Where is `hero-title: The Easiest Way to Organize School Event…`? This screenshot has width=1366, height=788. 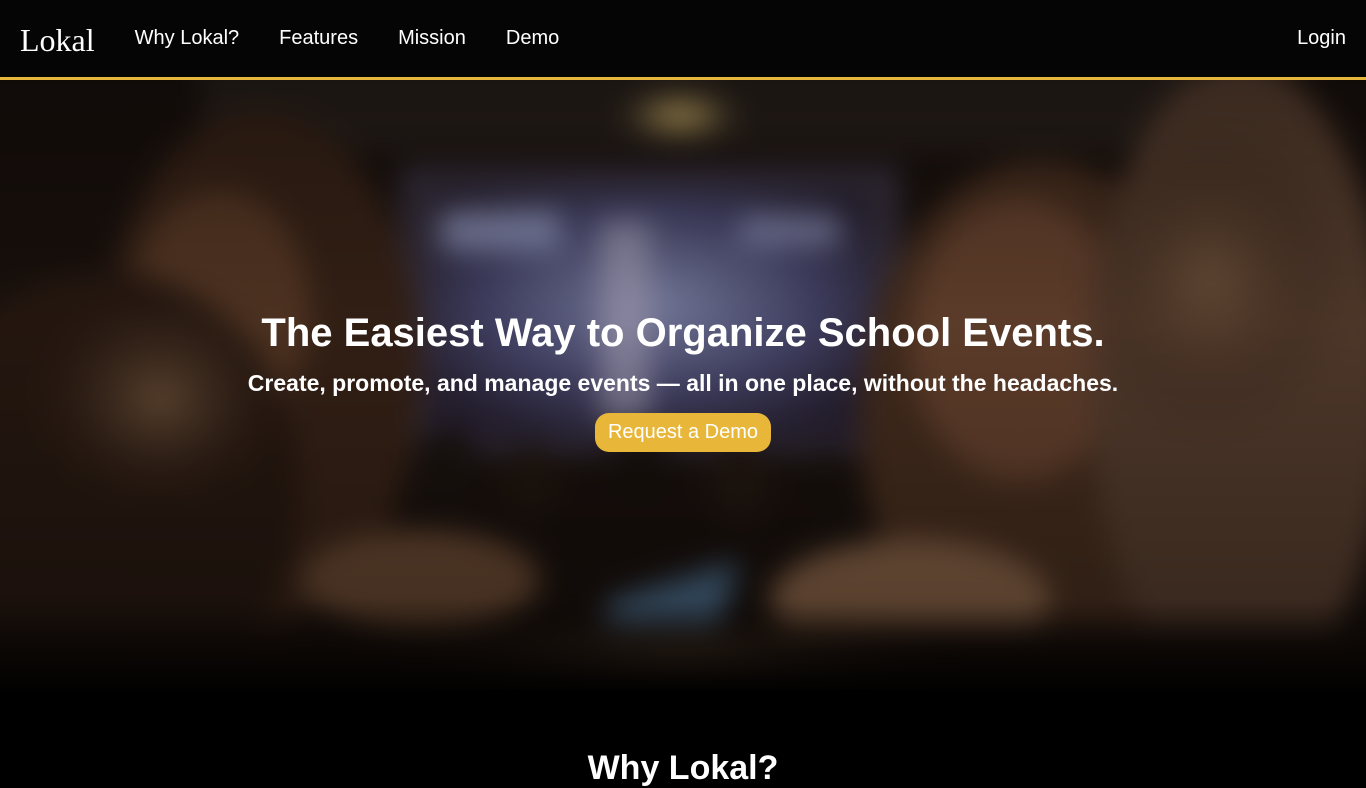
hero-title: The Easiest Way to Organize School Event… is located at coordinates (683, 333).